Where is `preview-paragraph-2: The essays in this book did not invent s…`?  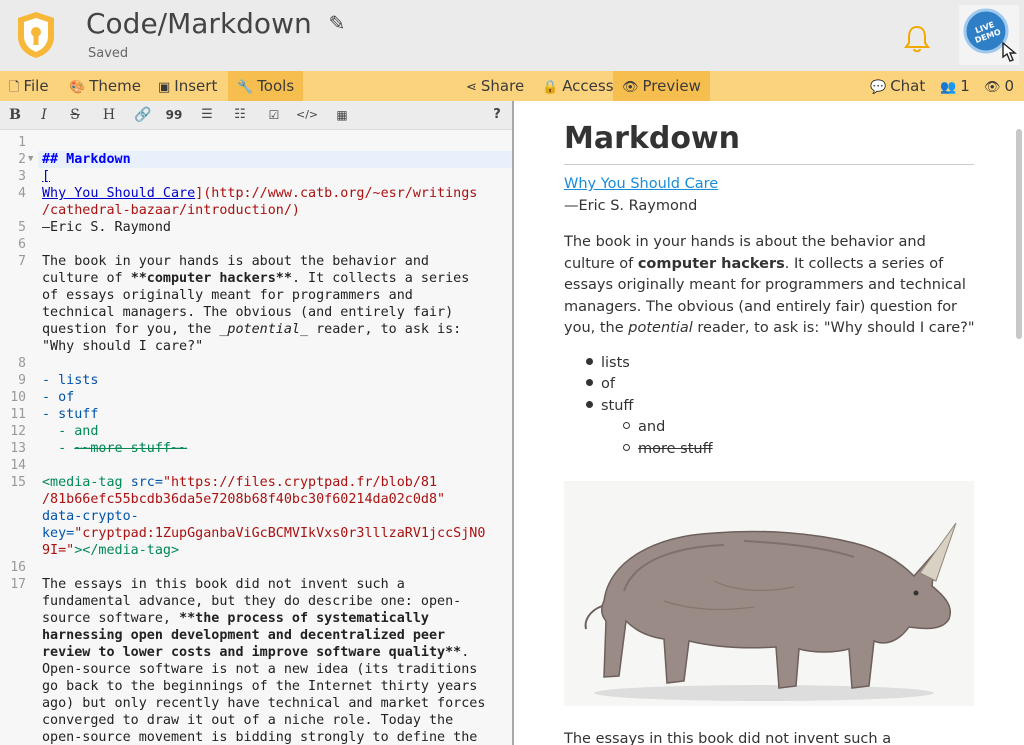
preview-paragraph-2: The essays in this book did not invent s… is located at coordinates (728, 738).